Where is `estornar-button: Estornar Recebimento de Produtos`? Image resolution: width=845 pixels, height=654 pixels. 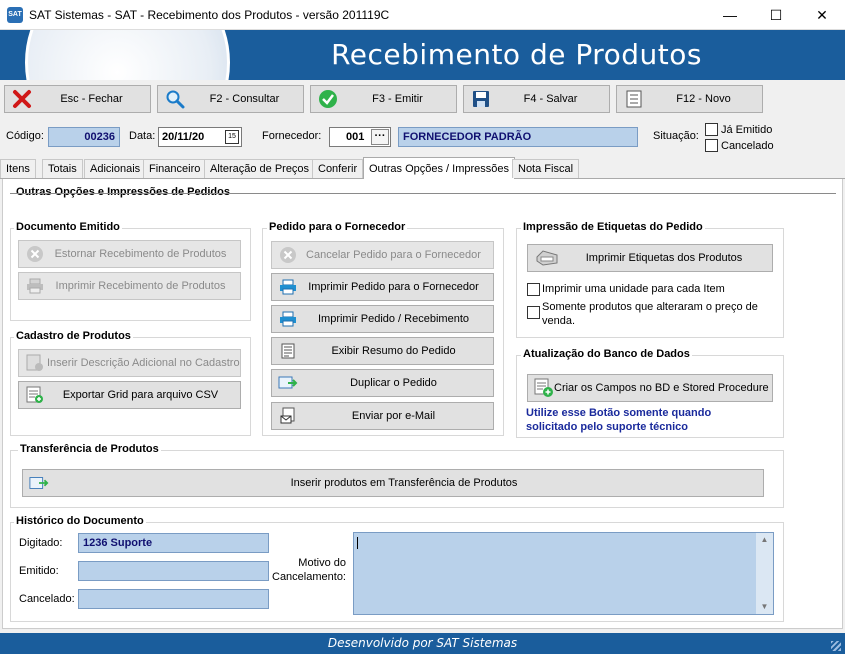 estornar-button: Estornar Recebimento de Produtos is located at coordinates (129, 254).